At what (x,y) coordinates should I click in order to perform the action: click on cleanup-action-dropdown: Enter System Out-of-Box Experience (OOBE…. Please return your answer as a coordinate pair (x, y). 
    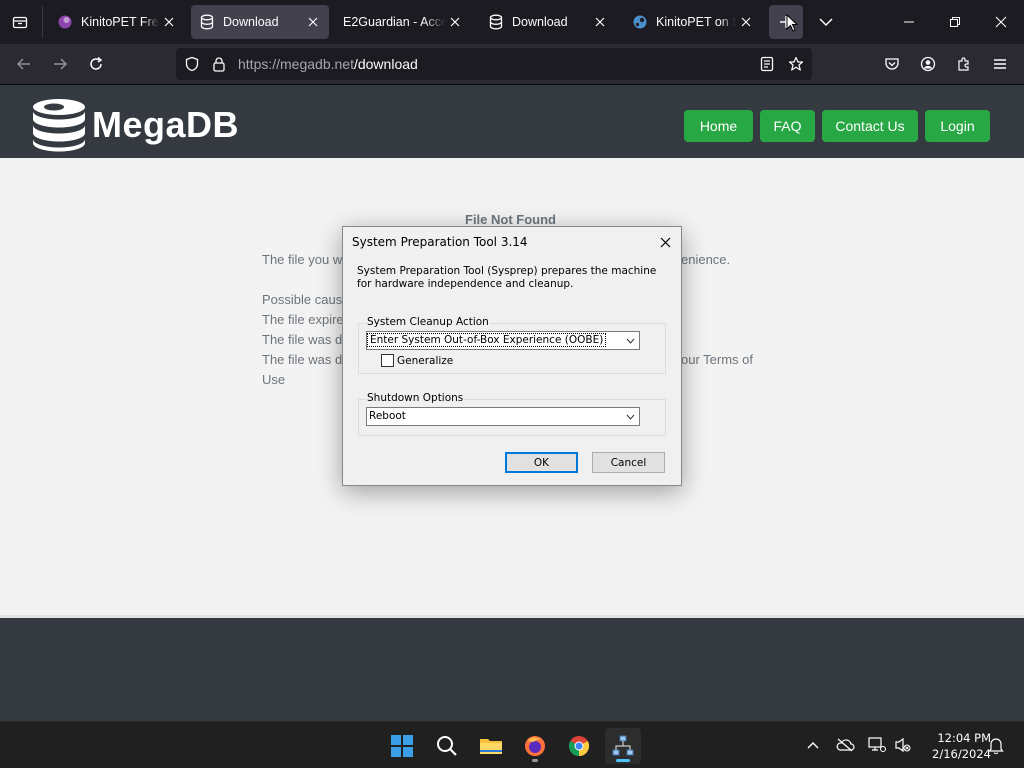
    Looking at the image, I should click on (503, 340).